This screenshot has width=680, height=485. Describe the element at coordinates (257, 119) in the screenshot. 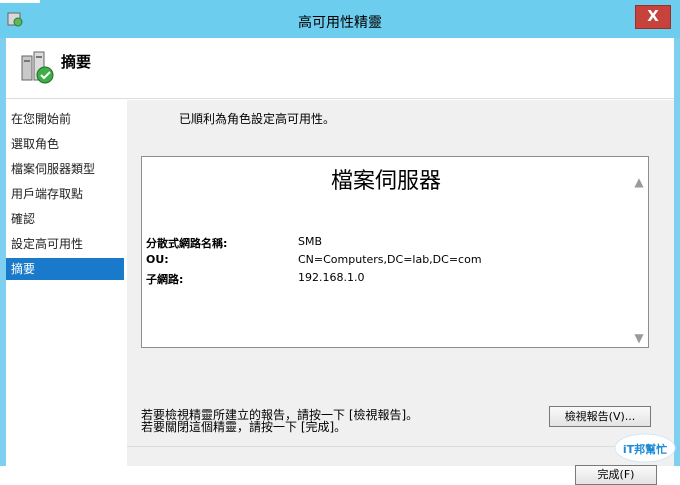

I see `success-message: 已順利為角色設定高可用性。` at that location.